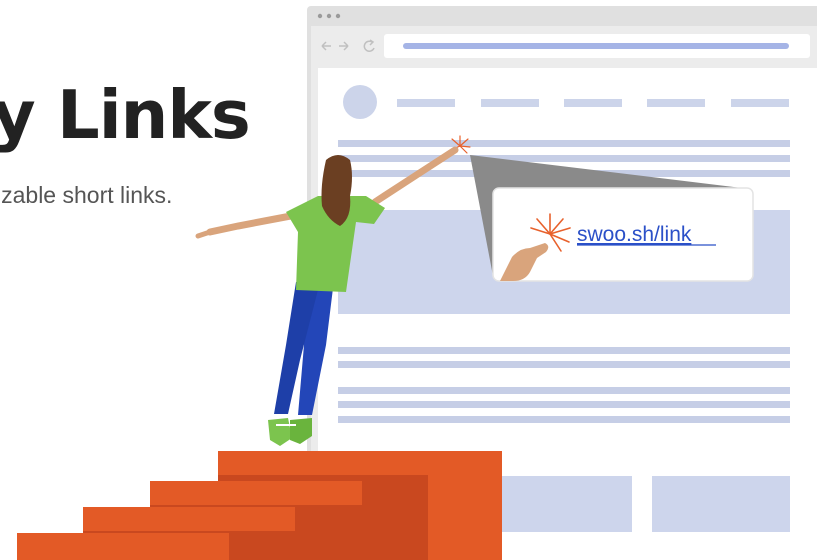  I want to click on short-link: swoo.sh/link, so click(634, 234).